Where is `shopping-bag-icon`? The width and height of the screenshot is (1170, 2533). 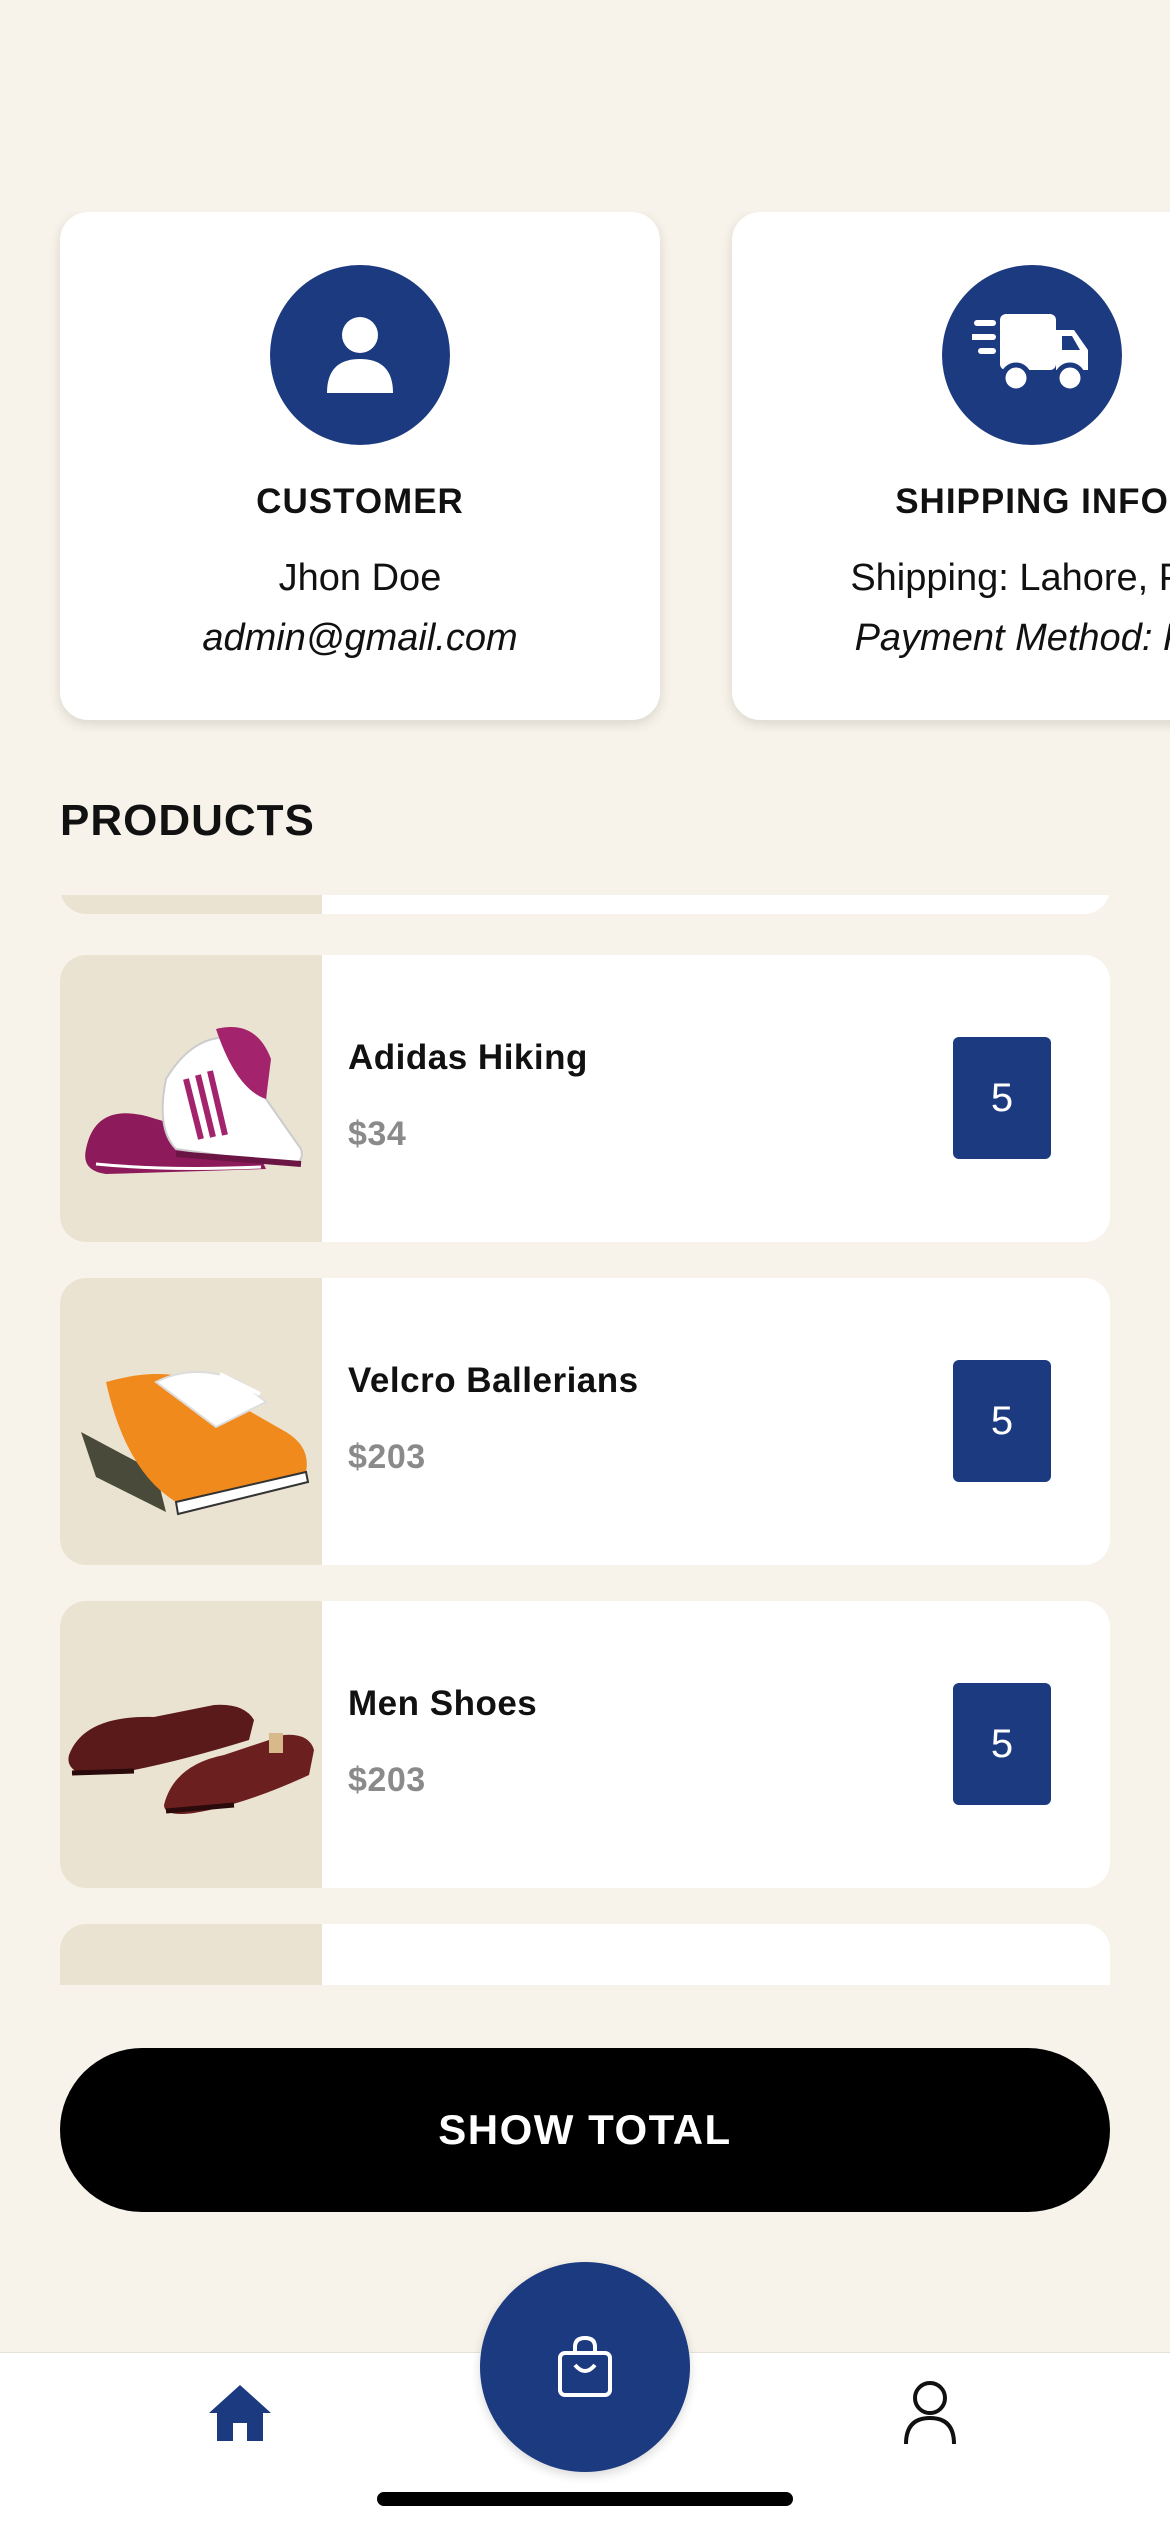
shopping-bag-icon is located at coordinates (585, 2366).